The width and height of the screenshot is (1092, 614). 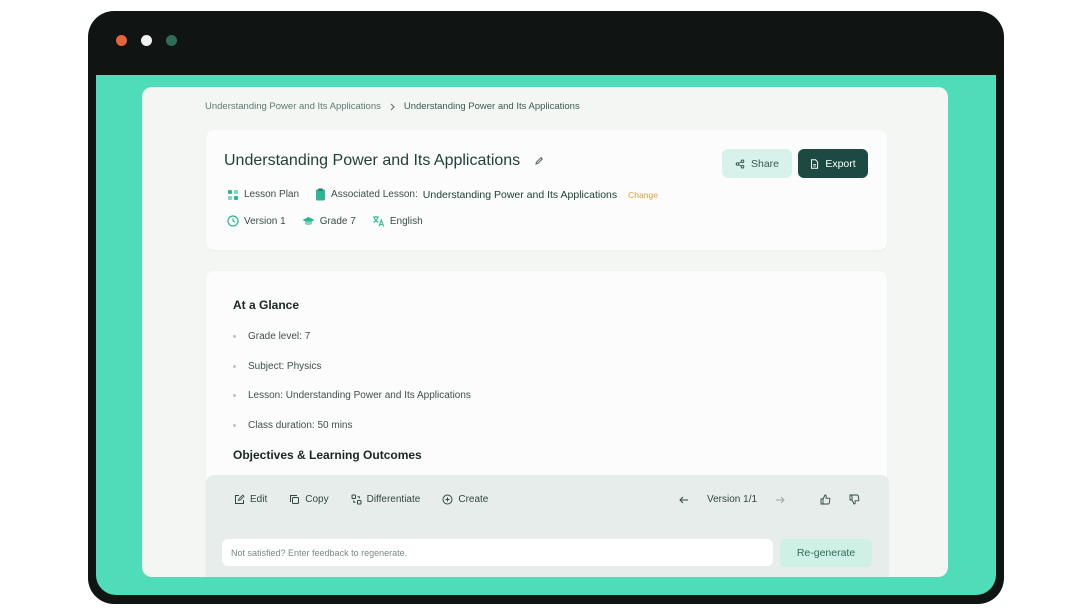 I want to click on maximize-dot, so click(x=171, y=40).